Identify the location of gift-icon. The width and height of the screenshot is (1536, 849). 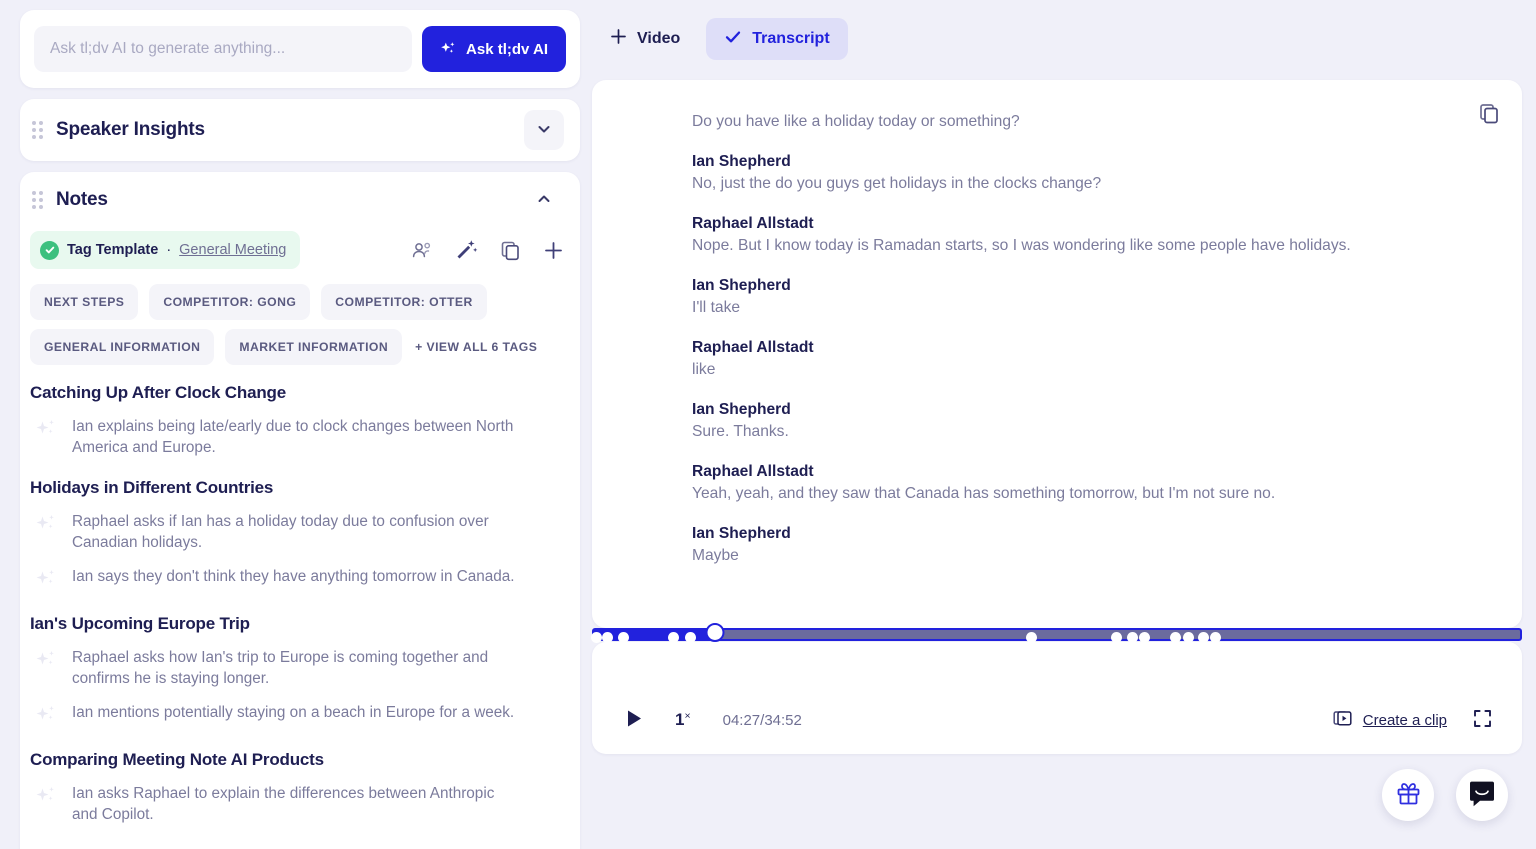
(1408, 795).